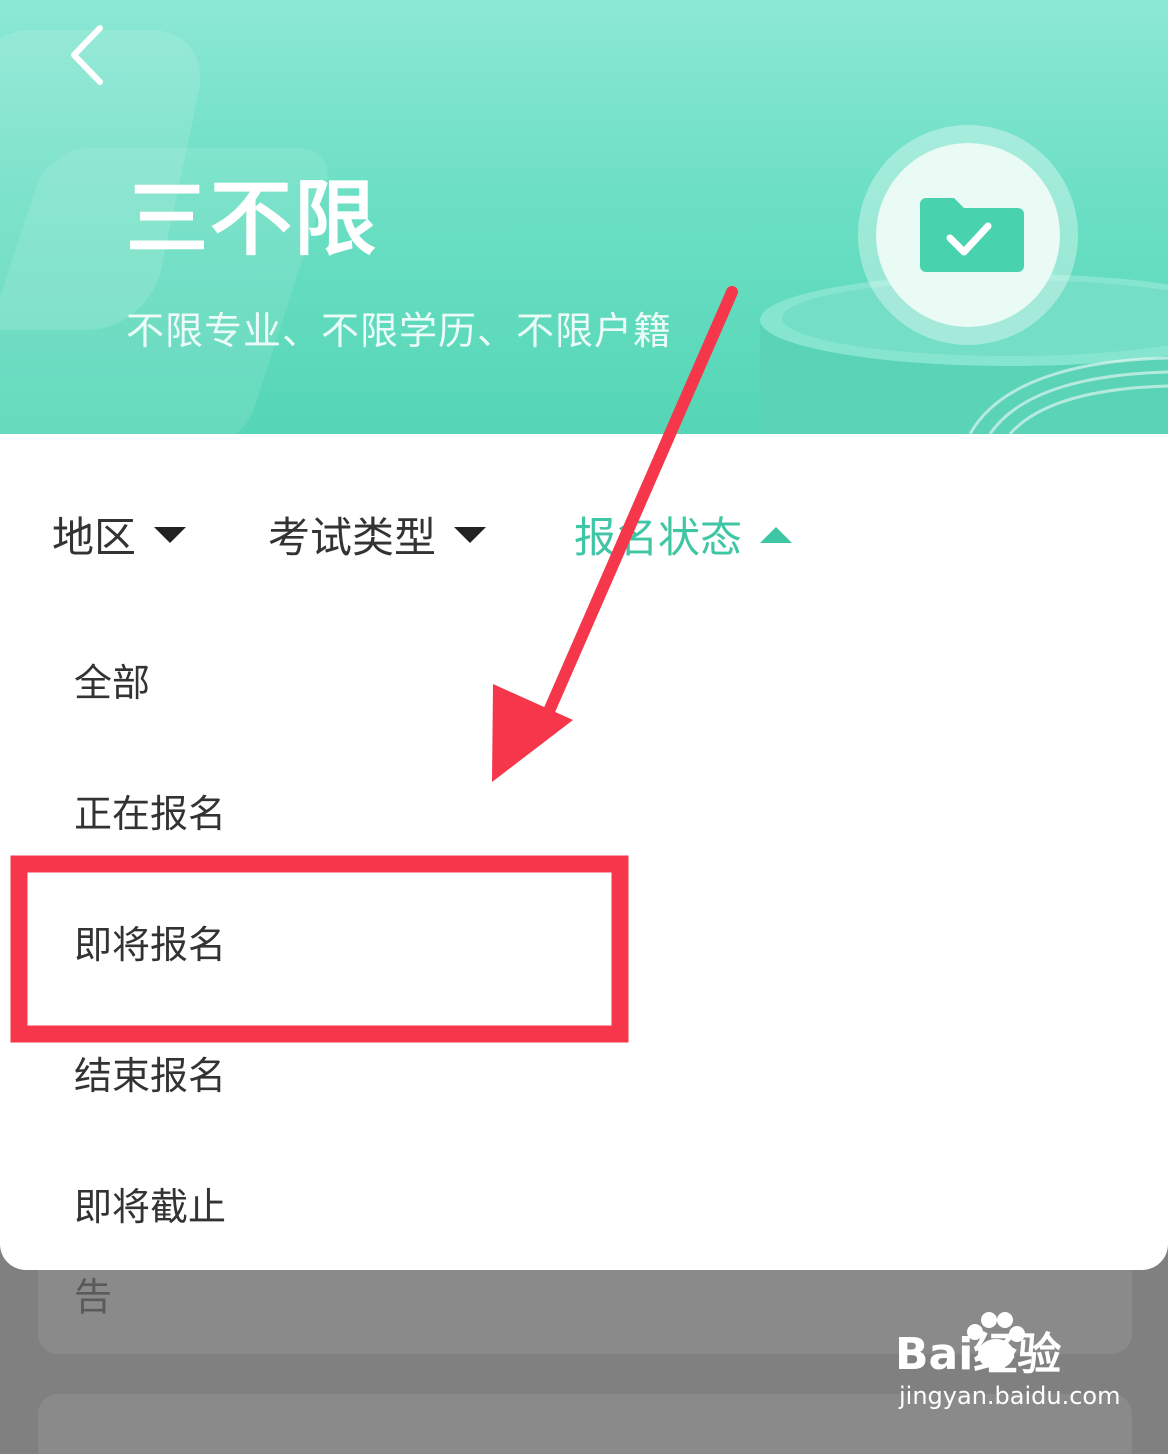 The height and width of the screenshot is (1454, 1168). I want to click on list-card-text: 告, so click(93, 1297).